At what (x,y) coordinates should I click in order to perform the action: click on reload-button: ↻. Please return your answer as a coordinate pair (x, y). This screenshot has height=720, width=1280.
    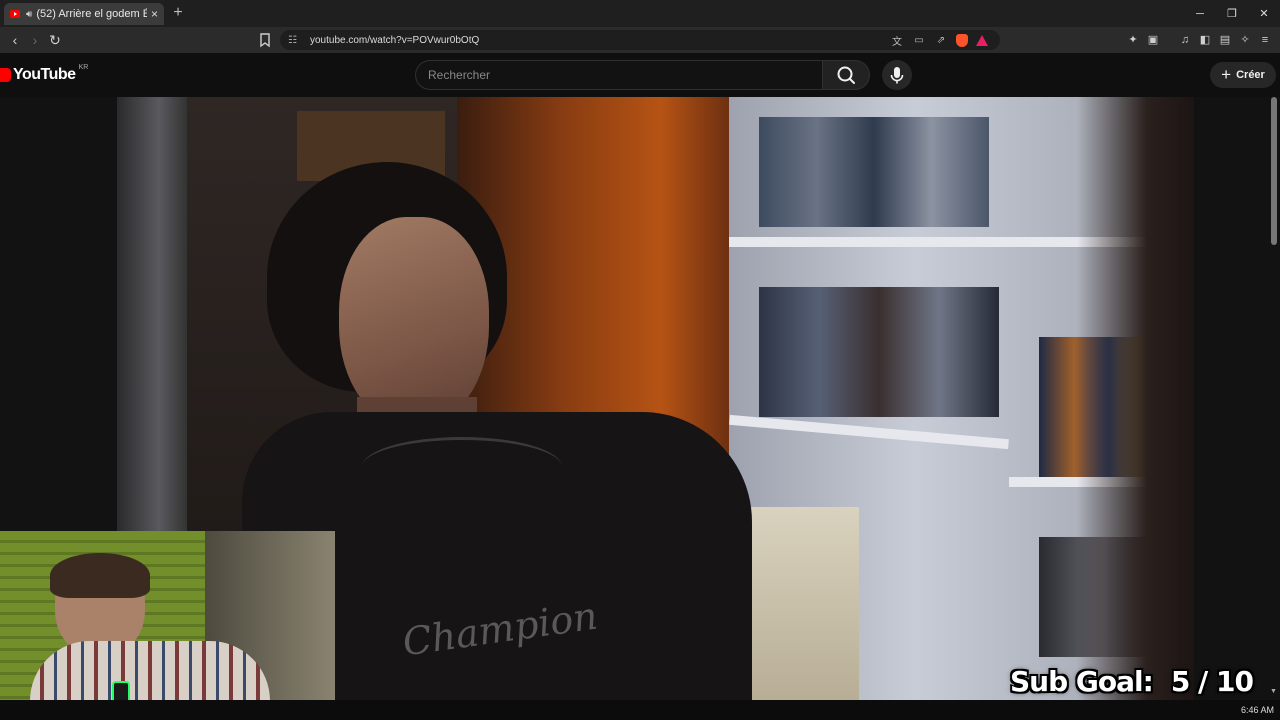
    Looking at the image, I should click on (55, 40).